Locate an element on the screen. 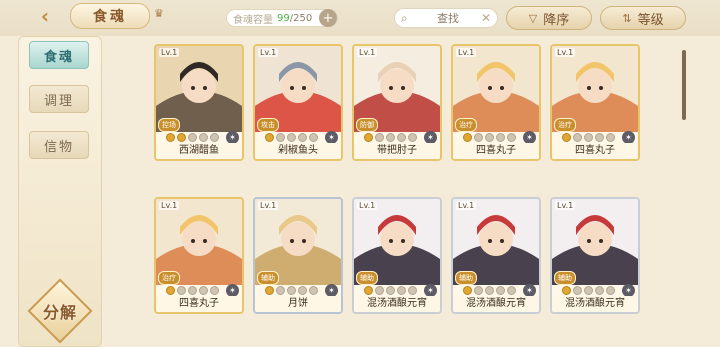  tab-recipe: 调理 is located at coordinates (59, 99).